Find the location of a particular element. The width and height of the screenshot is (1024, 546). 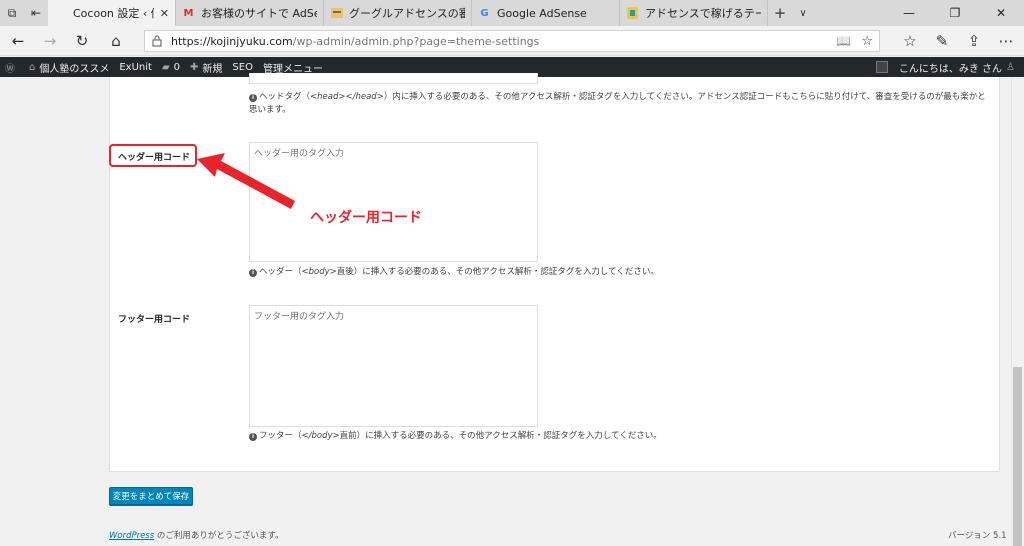

annotation-arrow-icon is located at coordinates (246, 181).